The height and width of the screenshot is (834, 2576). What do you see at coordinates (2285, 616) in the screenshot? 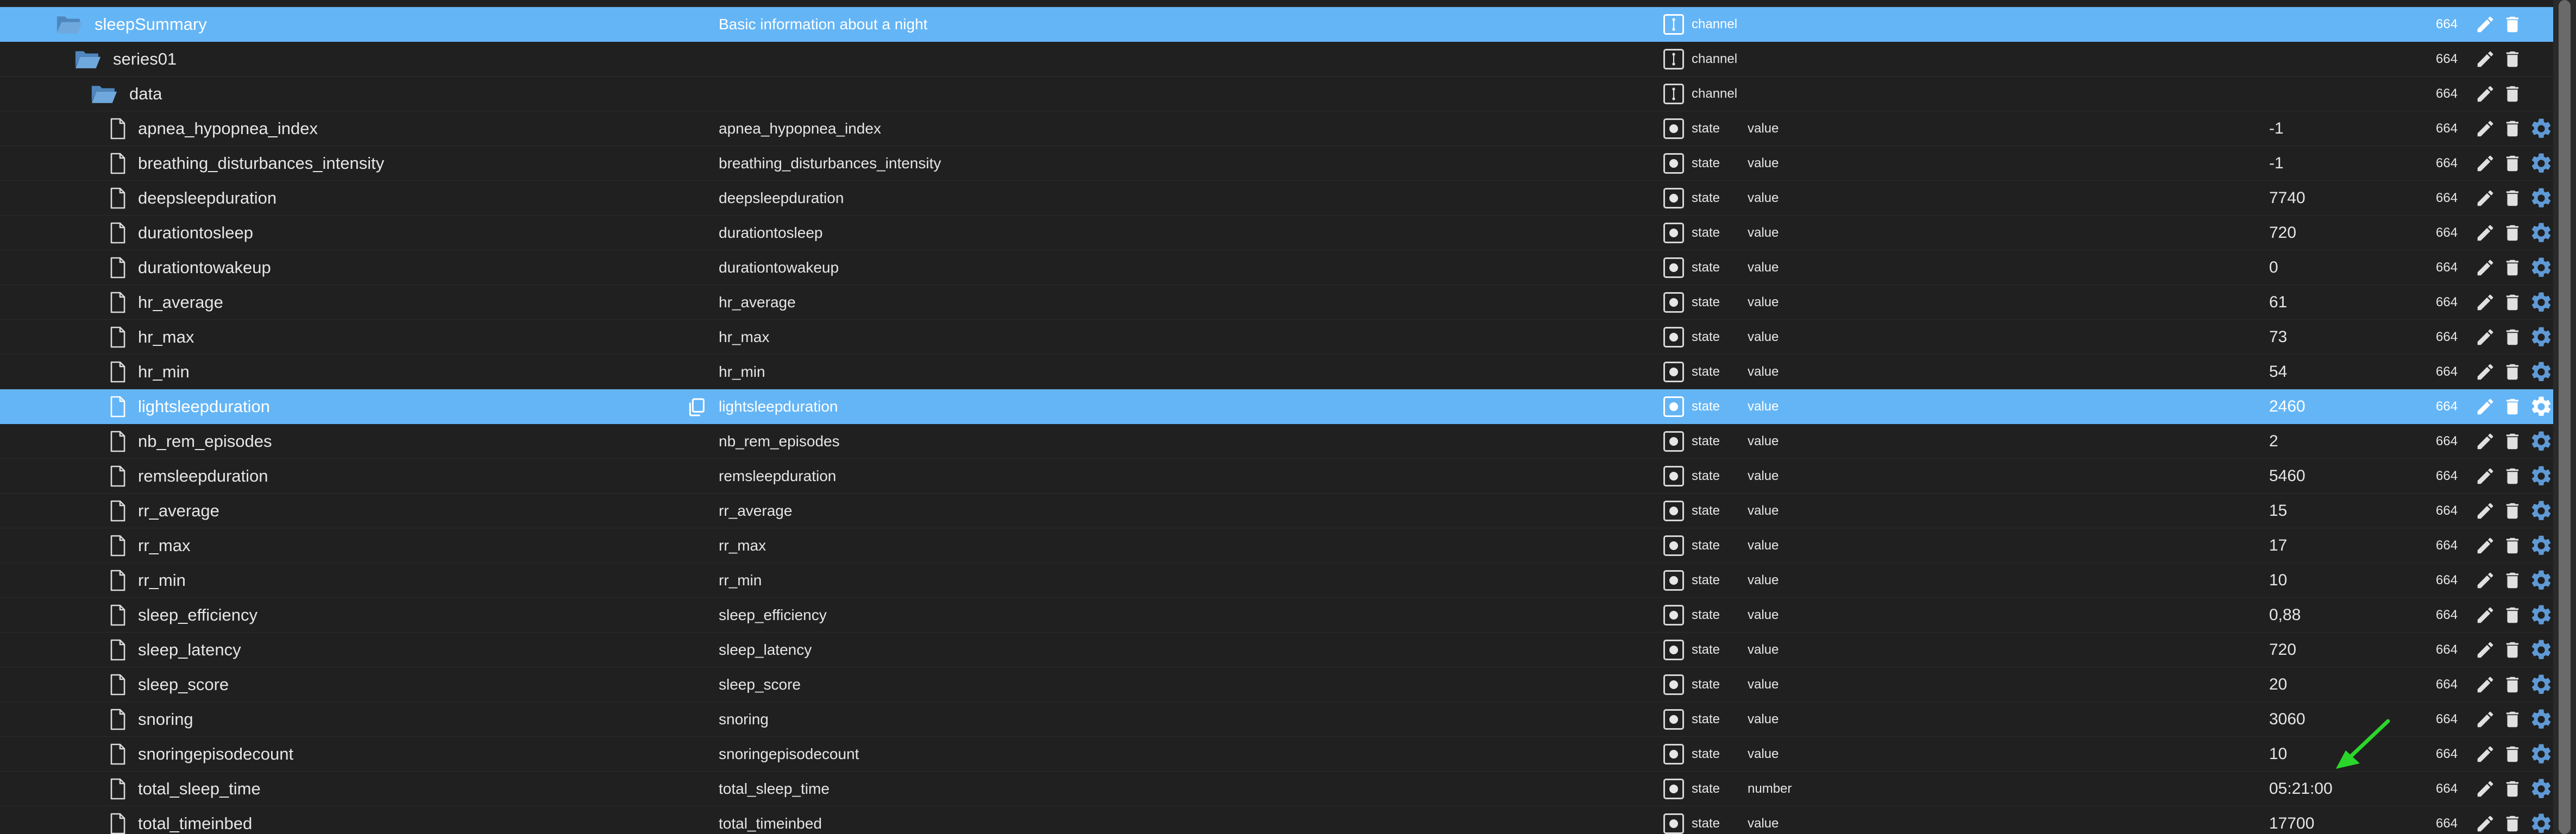
I see `value-cell: 0,88` at bounding box center [2285, 616].